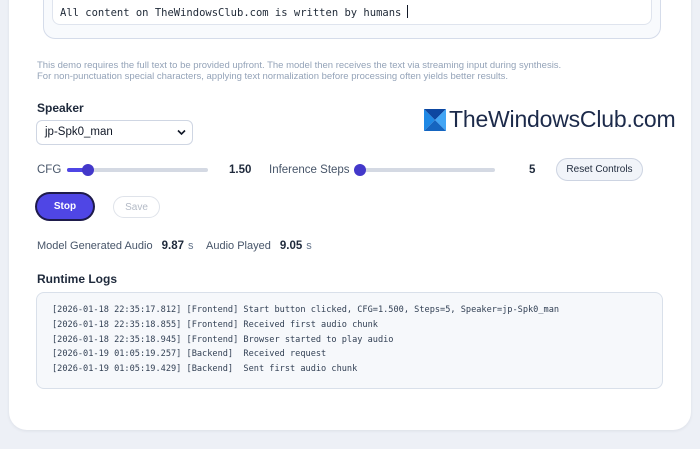 Image resolution: width=700 pixels, height=449 pixels. Describe the element at coordinates (532, 170) in the screenshot. I see `inference-steps-value: 5` at that location.